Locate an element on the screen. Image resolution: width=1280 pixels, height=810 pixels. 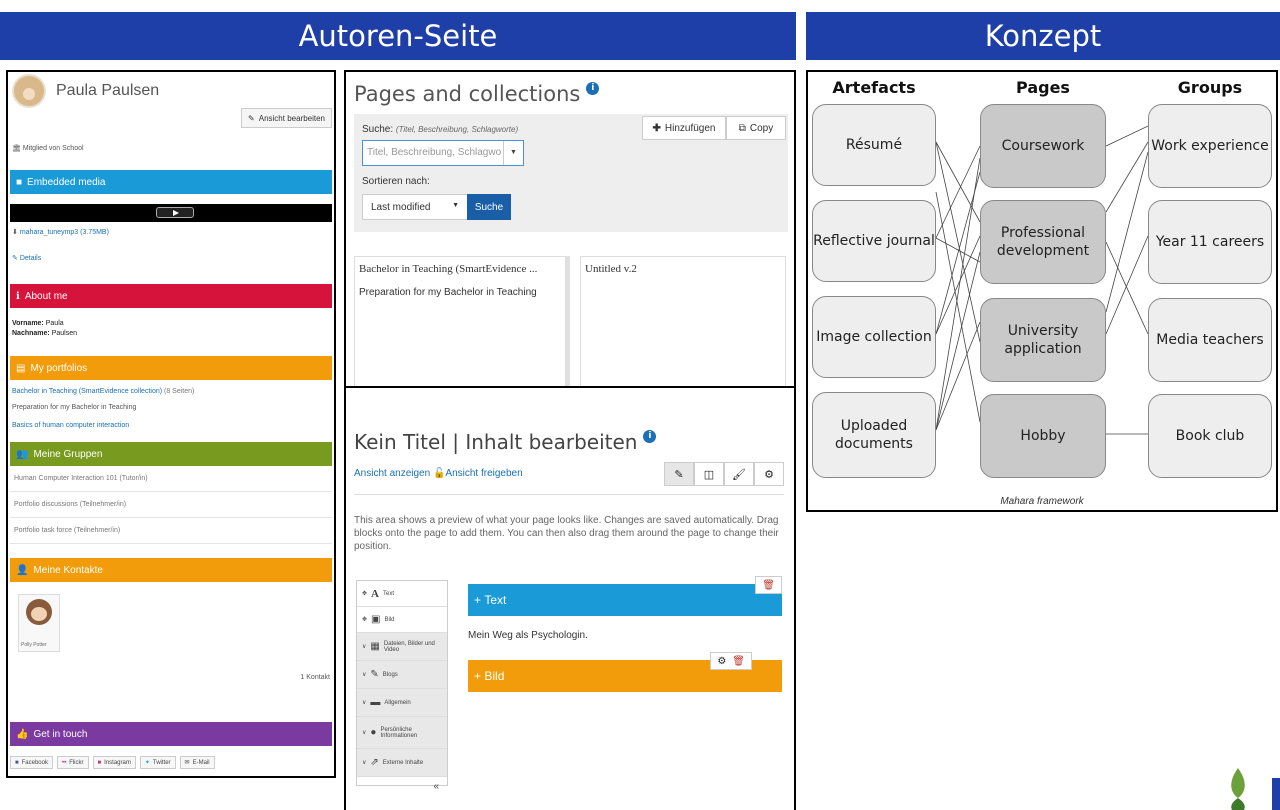
instagram-button: ■ Instagram is located at coordinates (114, 762).